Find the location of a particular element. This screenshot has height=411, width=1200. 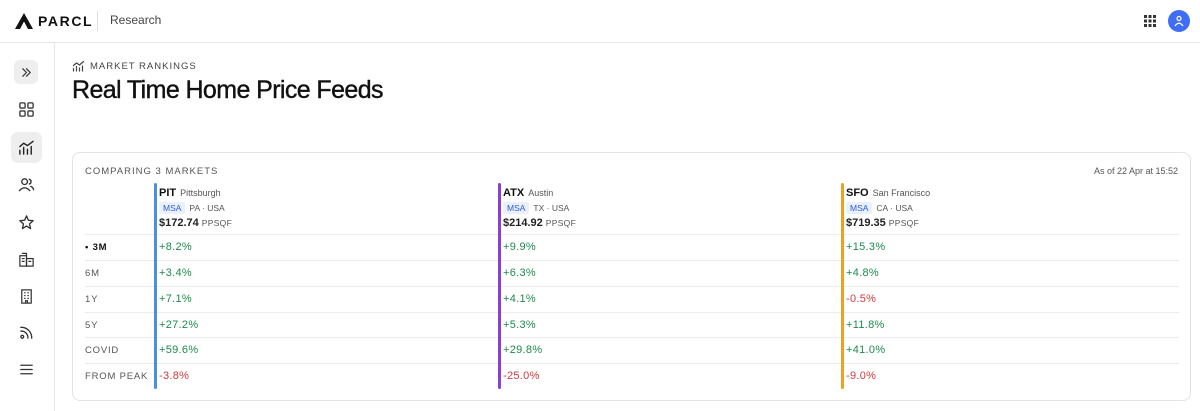

price-change-value: +59.6% is located at coordinates (179, 350).